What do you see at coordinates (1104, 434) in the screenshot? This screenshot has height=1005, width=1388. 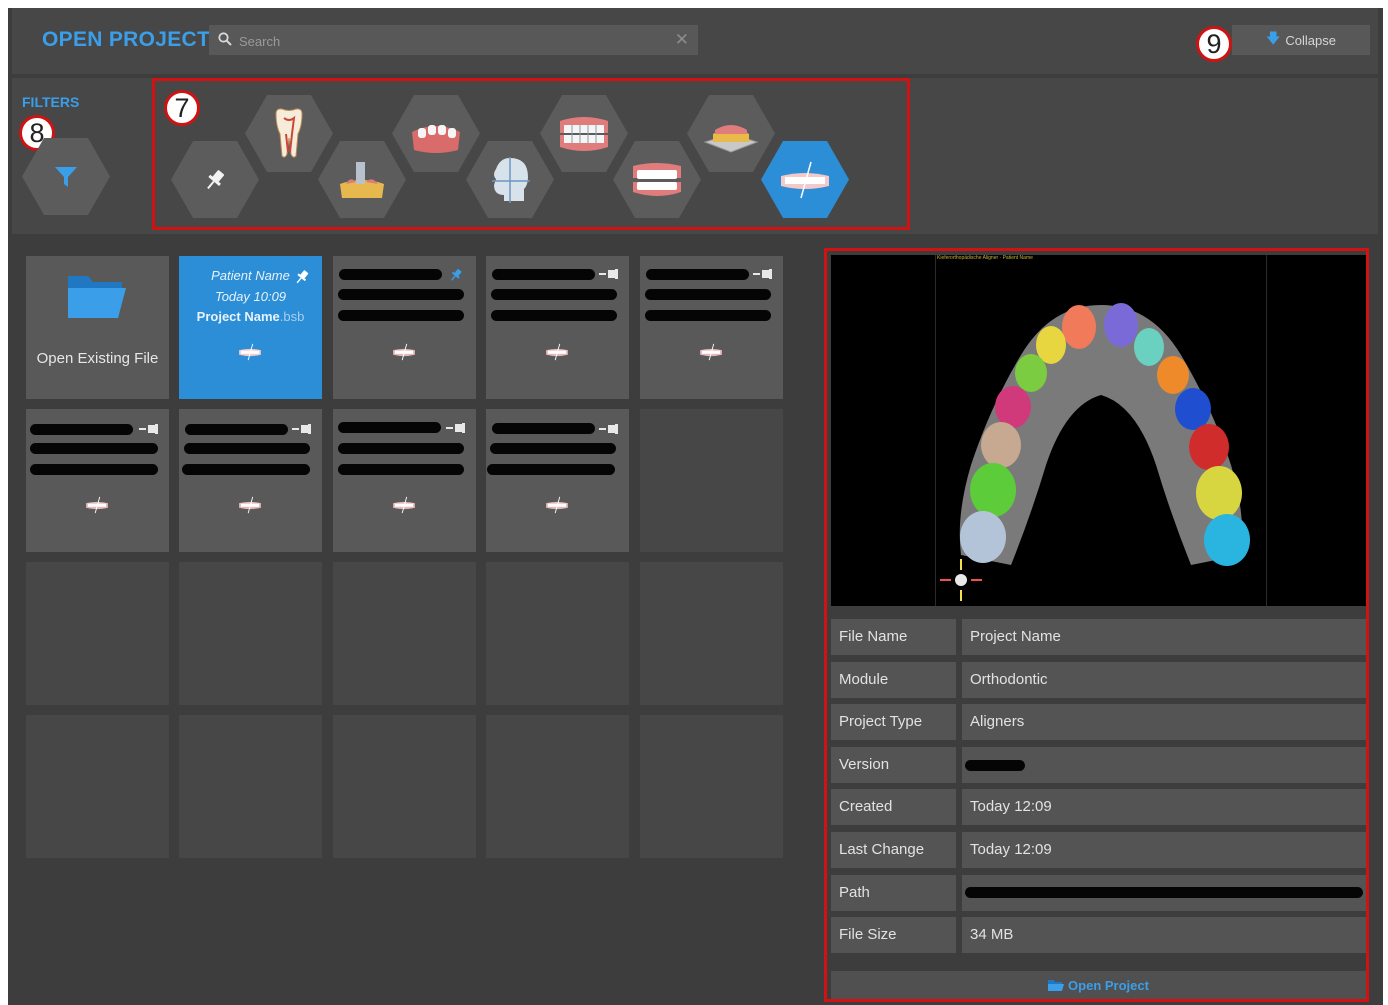 I see `dental-arch-model` at bounding box center [1104, 434].